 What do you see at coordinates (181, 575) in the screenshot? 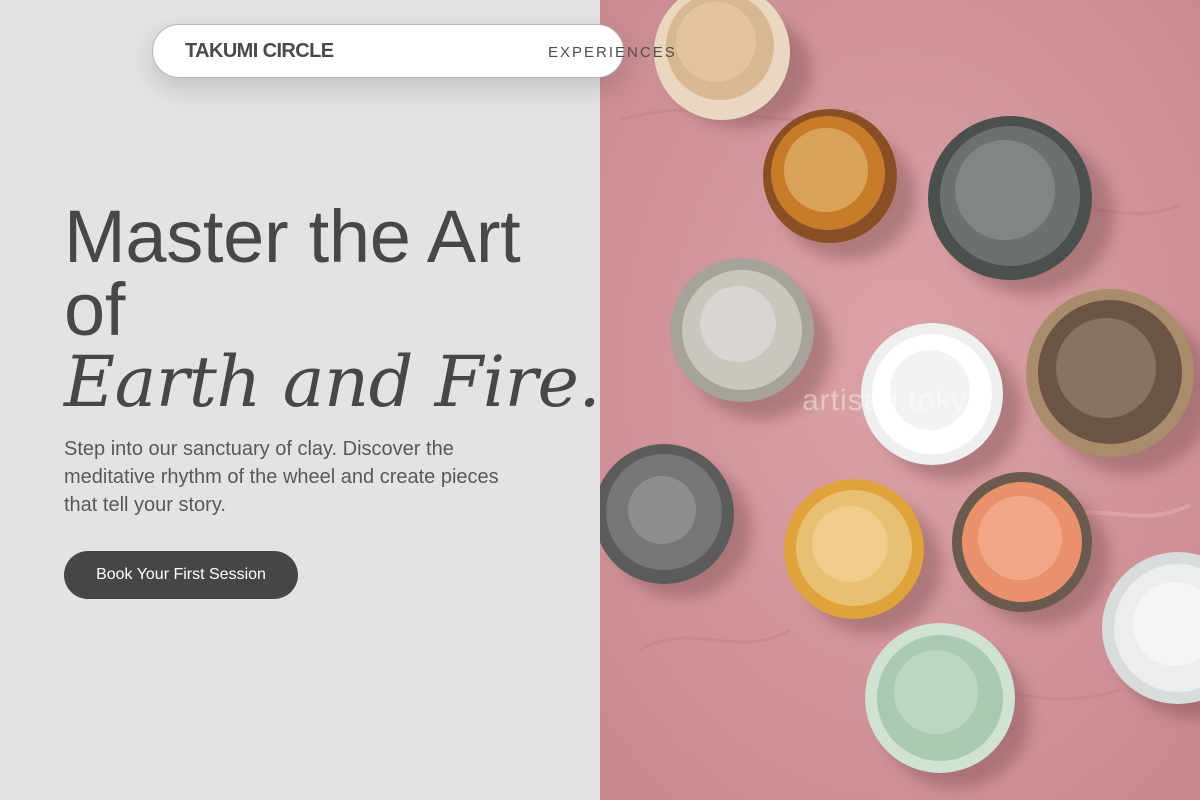
I see `book-session-button: Book Your First Session` at bounding box center [181, 575].